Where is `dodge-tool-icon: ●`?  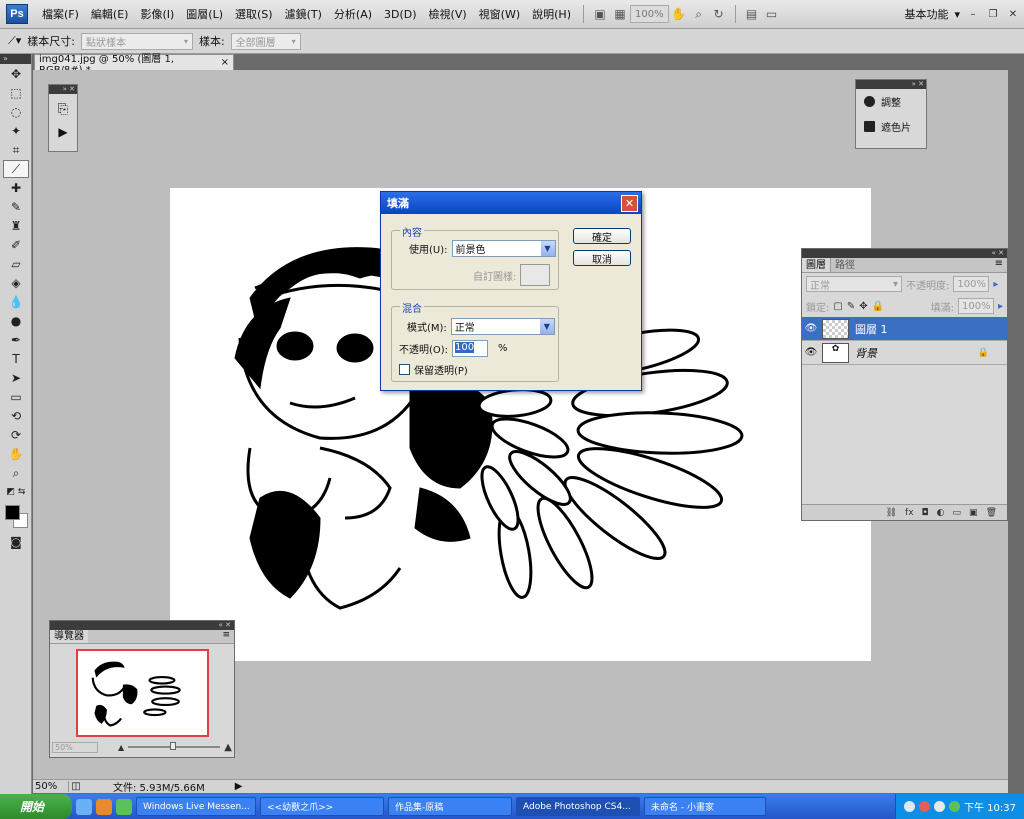 dodge-tool-icon: ● is located at coordinates (16, 321).